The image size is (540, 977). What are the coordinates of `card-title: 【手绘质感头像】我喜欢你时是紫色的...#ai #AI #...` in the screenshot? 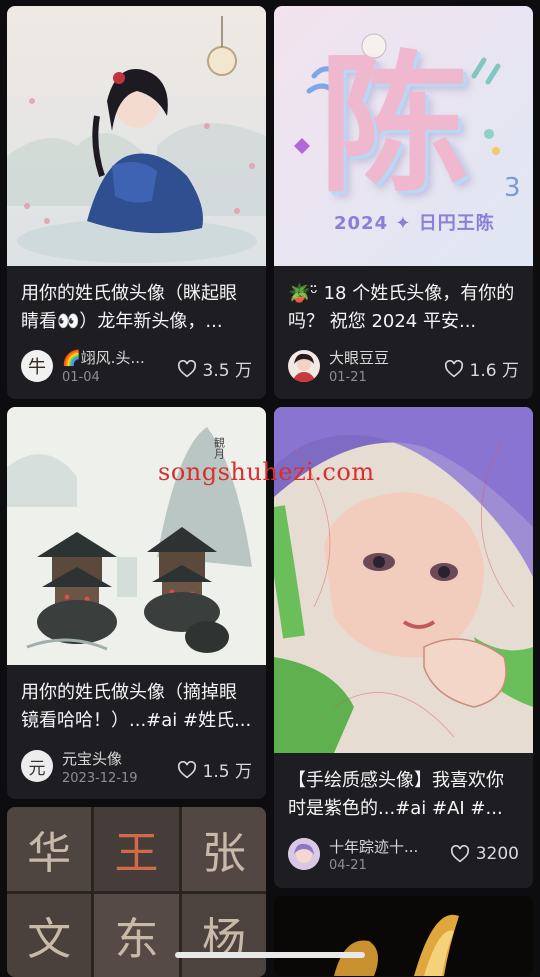 It's located at (404, 795).